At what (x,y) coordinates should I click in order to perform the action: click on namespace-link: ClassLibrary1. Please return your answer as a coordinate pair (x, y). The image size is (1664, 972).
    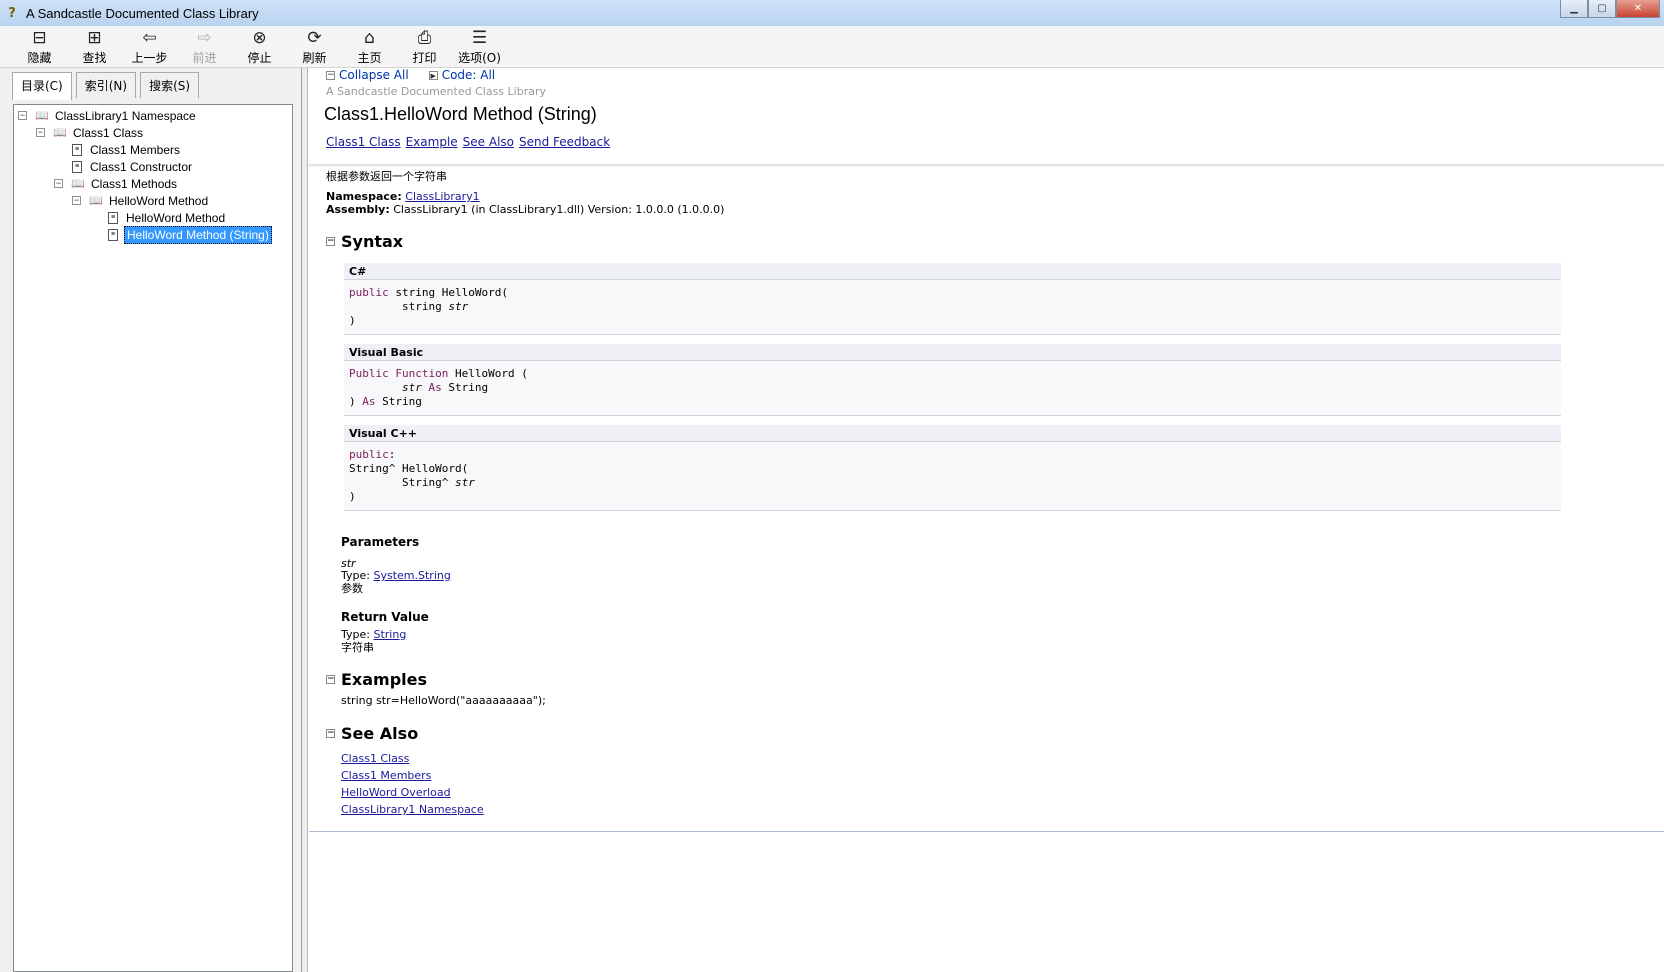
    Looking at the image, I should click on (442, 196).